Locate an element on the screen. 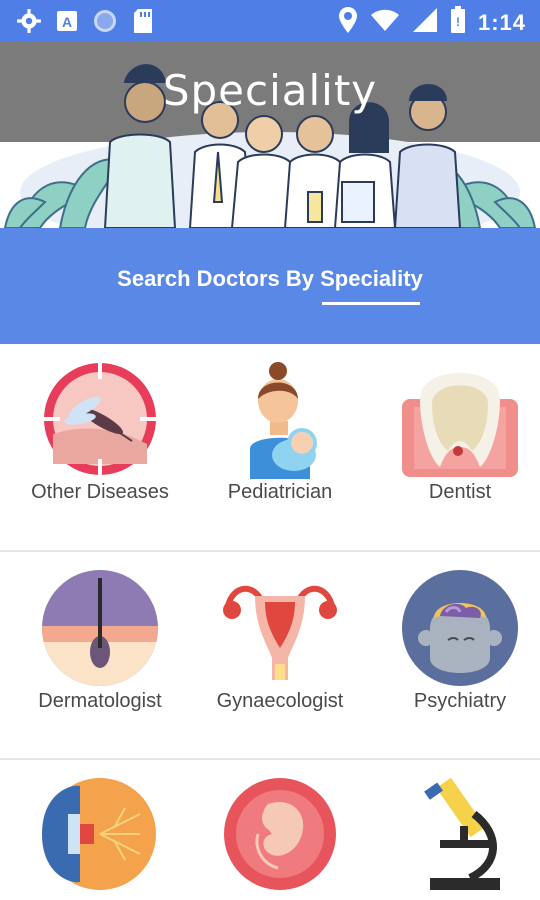 The height and width of the screenshot is (900, 540). speciality-item-obstetrics is located at coordinates (280, 835).